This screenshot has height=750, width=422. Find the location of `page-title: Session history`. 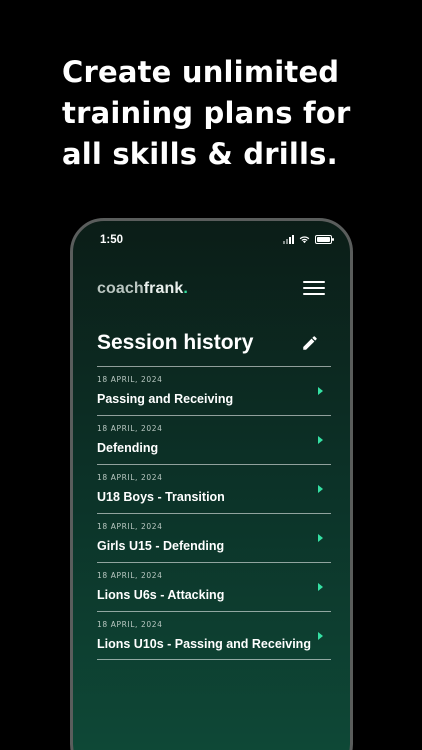

page-title: Session history is located at coordinates (175, 342).